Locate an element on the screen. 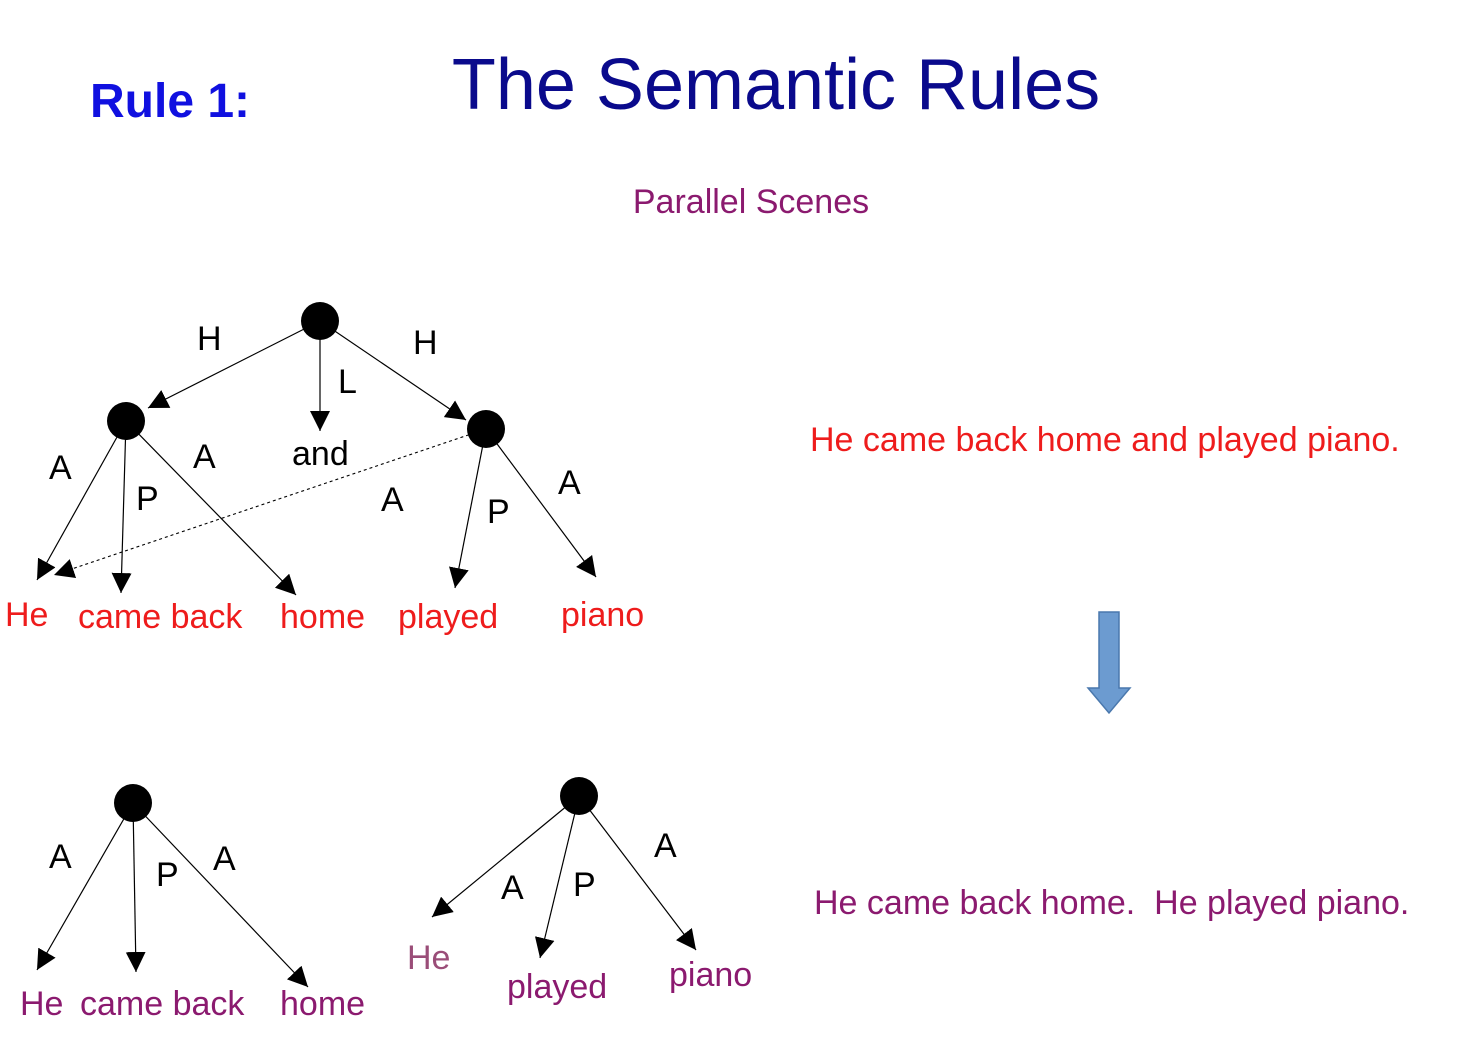 This screenshot has height=1037, width=1465. label-a-remote: A is located at coordinates (392, 500).